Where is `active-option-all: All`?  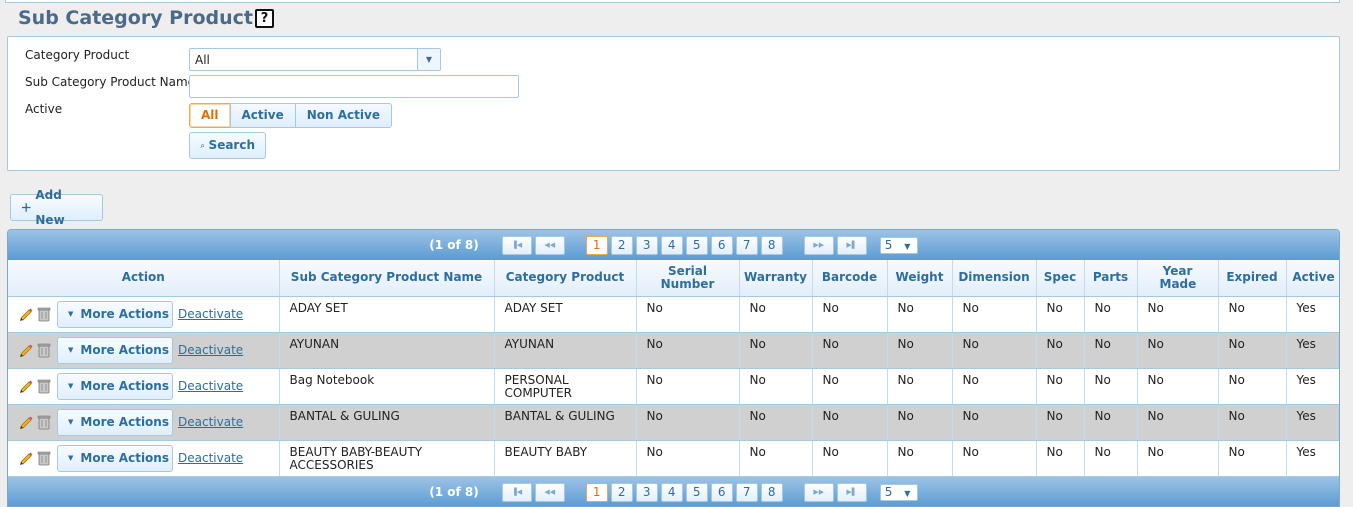
active-option-all: All is located at coordinates (210, 115).